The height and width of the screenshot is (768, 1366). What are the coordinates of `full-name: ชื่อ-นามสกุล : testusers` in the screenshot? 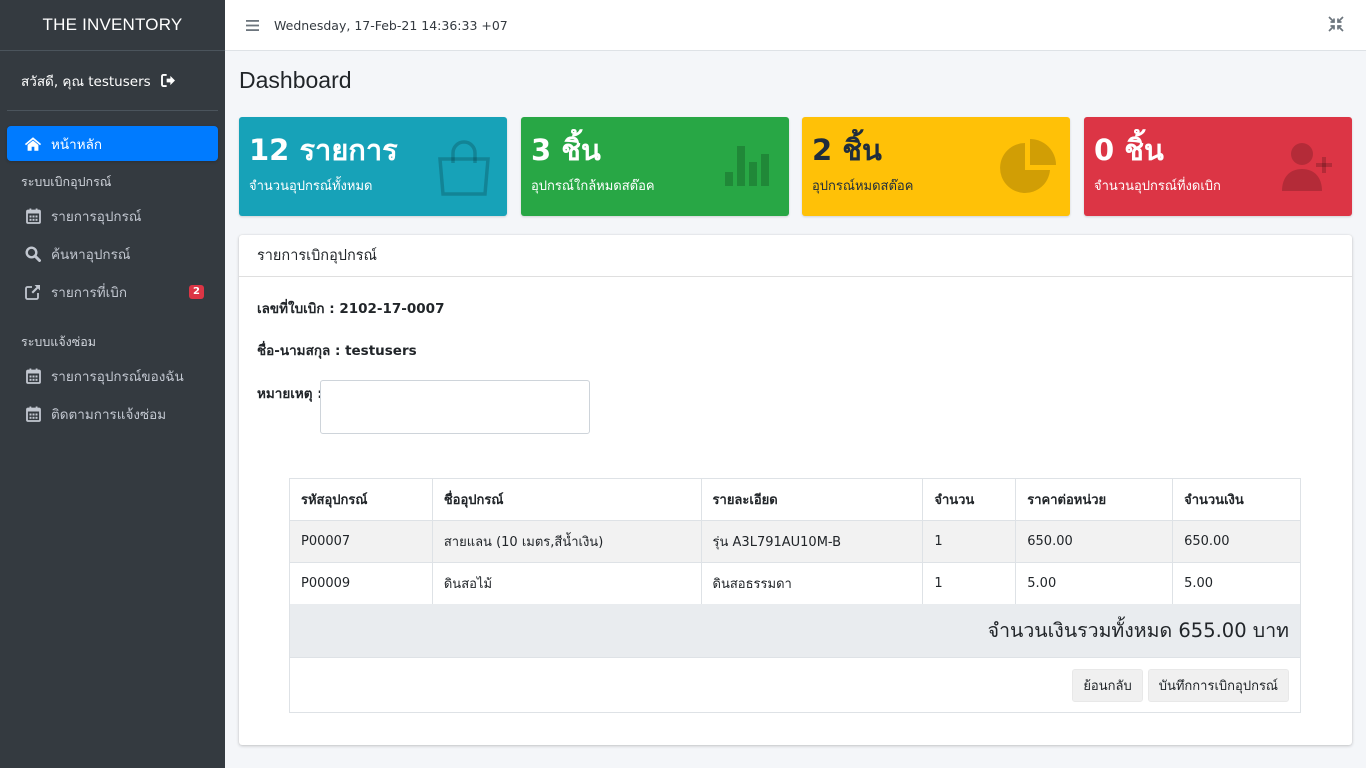 It's located at (337, 351).